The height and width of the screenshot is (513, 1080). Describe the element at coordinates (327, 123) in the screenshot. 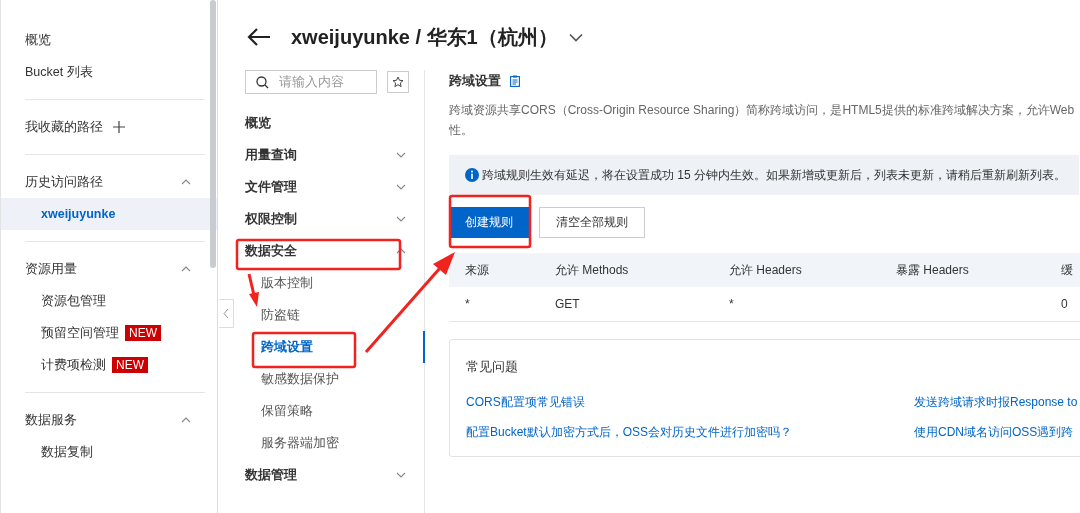

I see `nav-item: 概览` at that location.